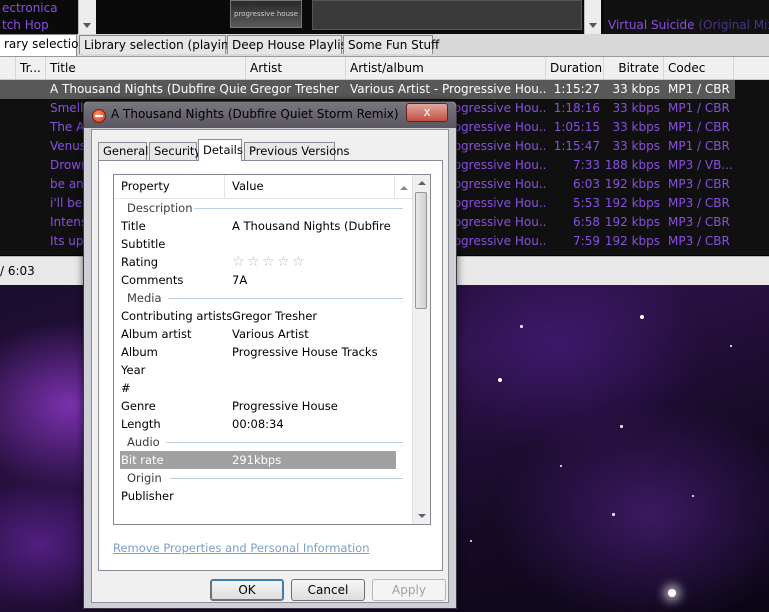 The width and height of the screenshot is (769, 612). I want to click on genre-list: ectronica tch Hop, so click(39, 17).